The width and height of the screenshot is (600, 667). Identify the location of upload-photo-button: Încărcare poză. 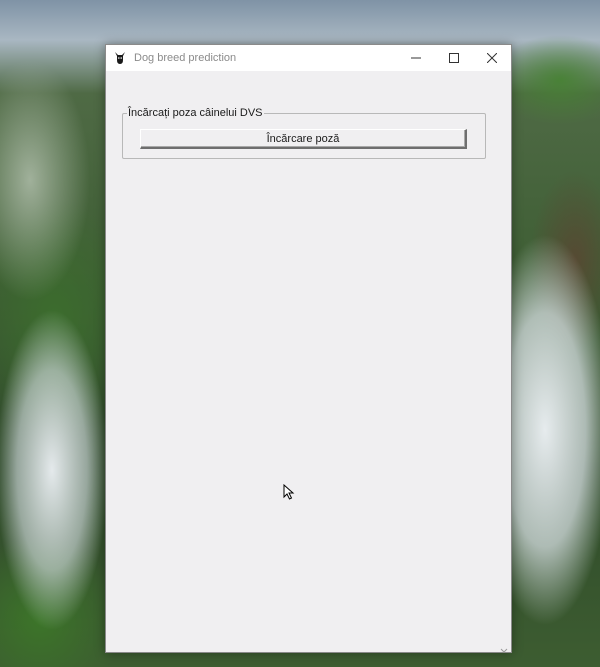
(303, 139).